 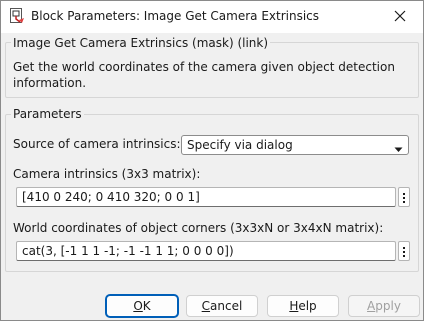 What do you see at coordinates (138, 306) in the screenshot?
I see `ok-button-mnemonic: O` at bounding box center [138, 306].